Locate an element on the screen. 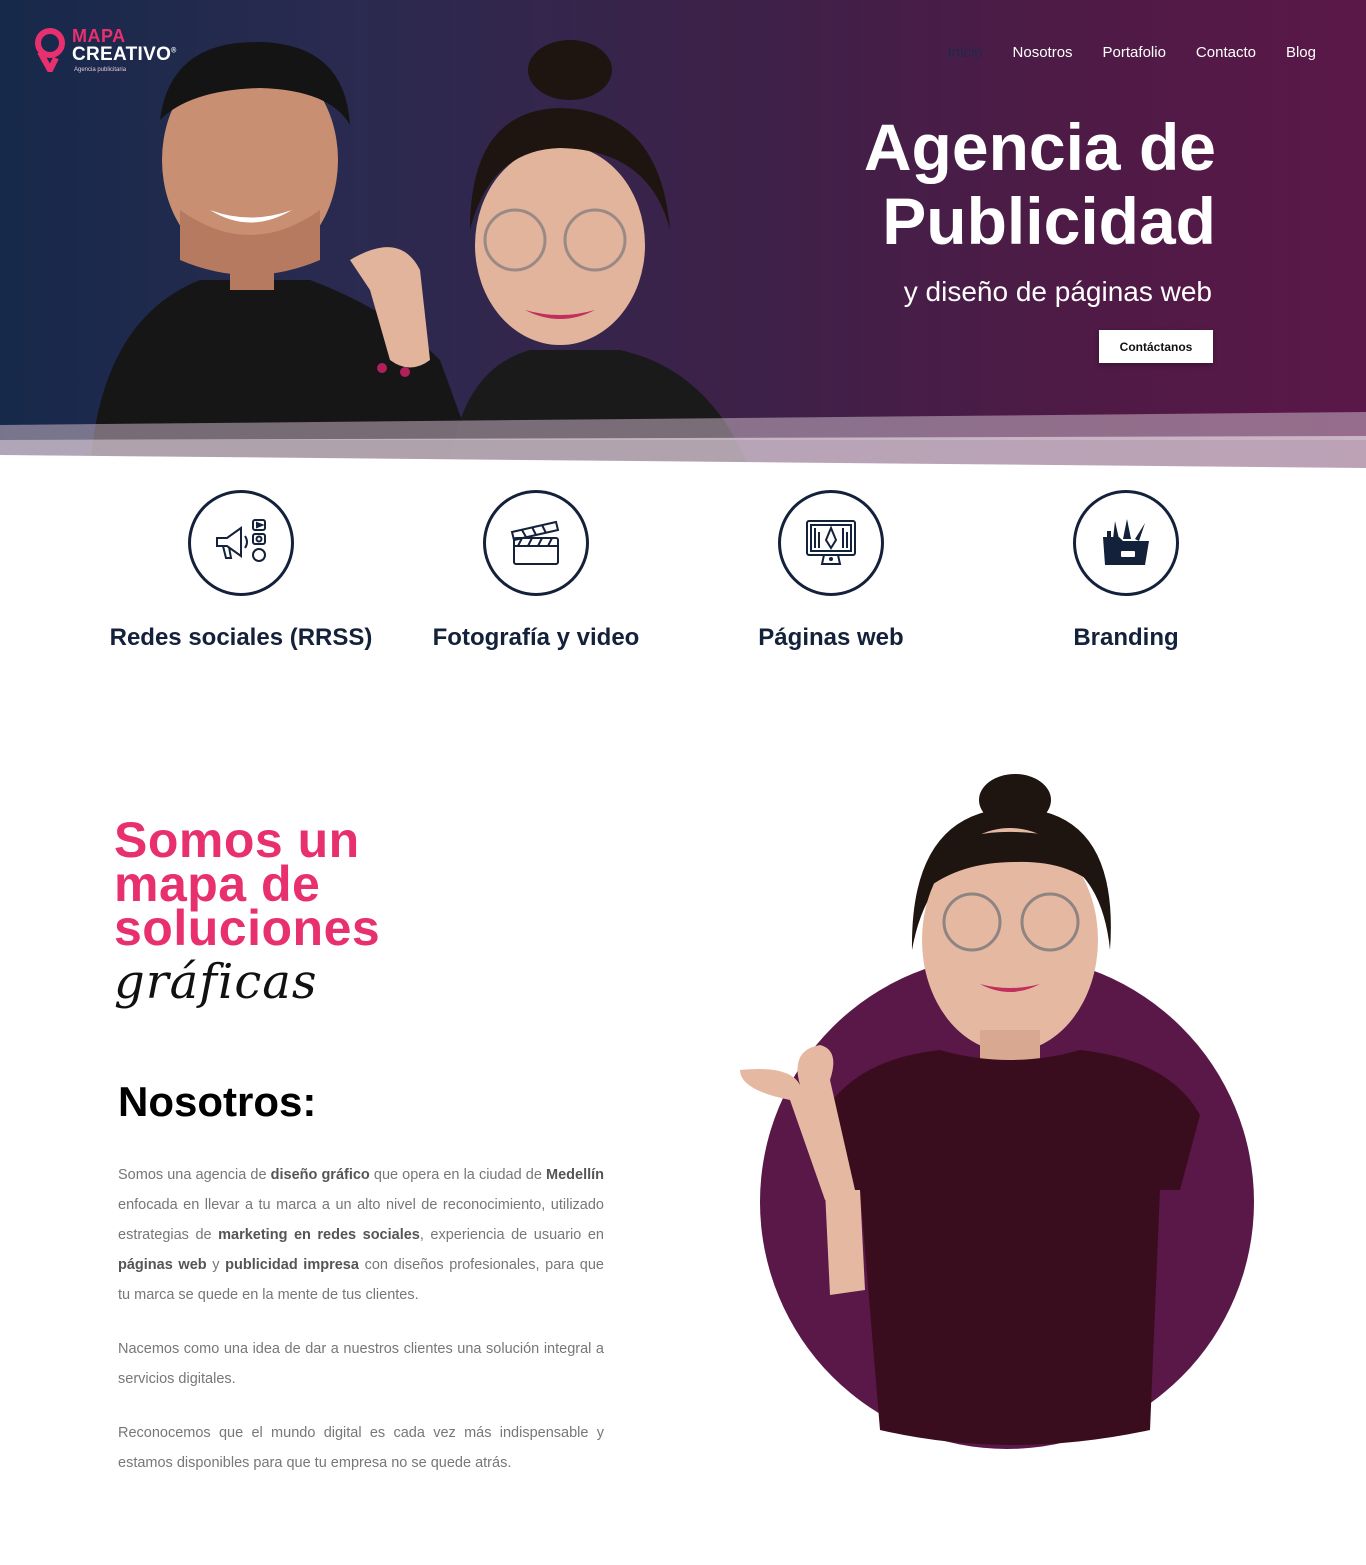 This screenshot has height=1565, width=1366. brand-tagline: Agencia publicitaria is located at coordinates (100, 70).